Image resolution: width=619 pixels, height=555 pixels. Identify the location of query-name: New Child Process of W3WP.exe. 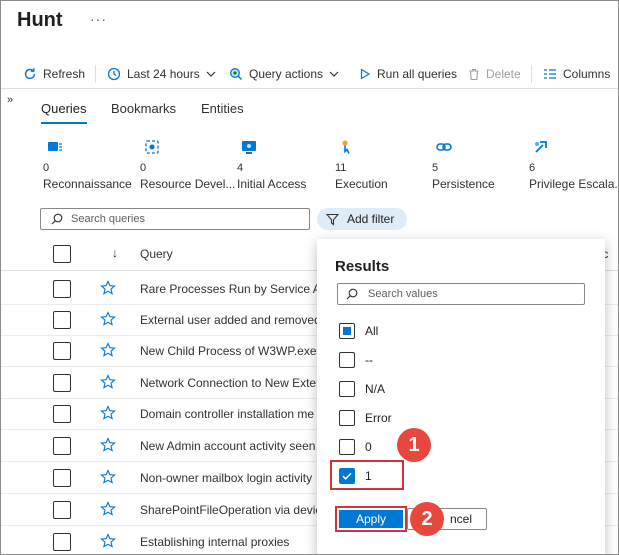
(228, 351).